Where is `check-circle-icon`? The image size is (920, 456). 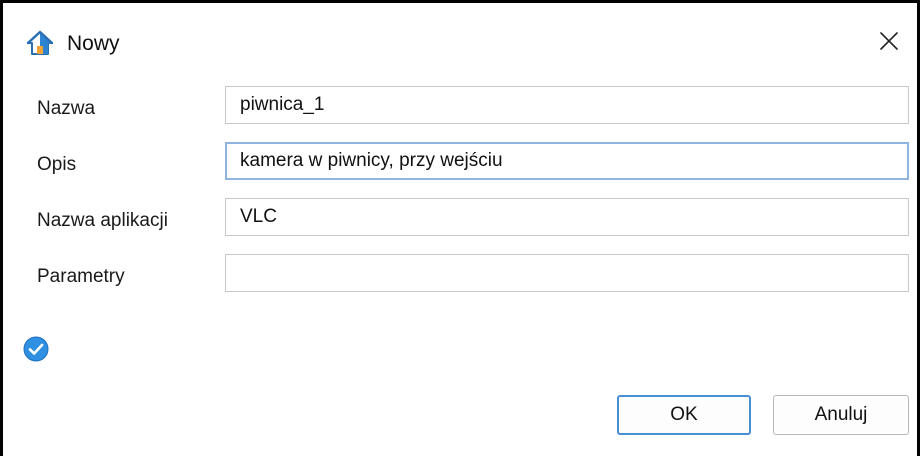
check-circle-icon is located at coordinates (36, 349).